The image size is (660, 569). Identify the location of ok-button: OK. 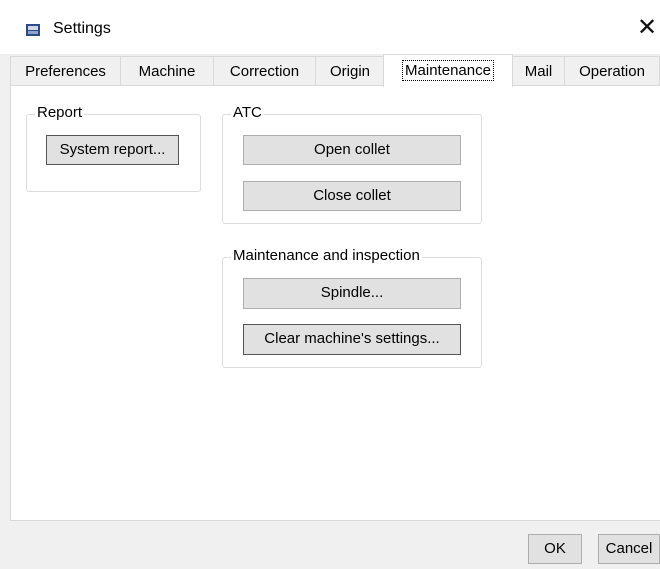
(555, 549).